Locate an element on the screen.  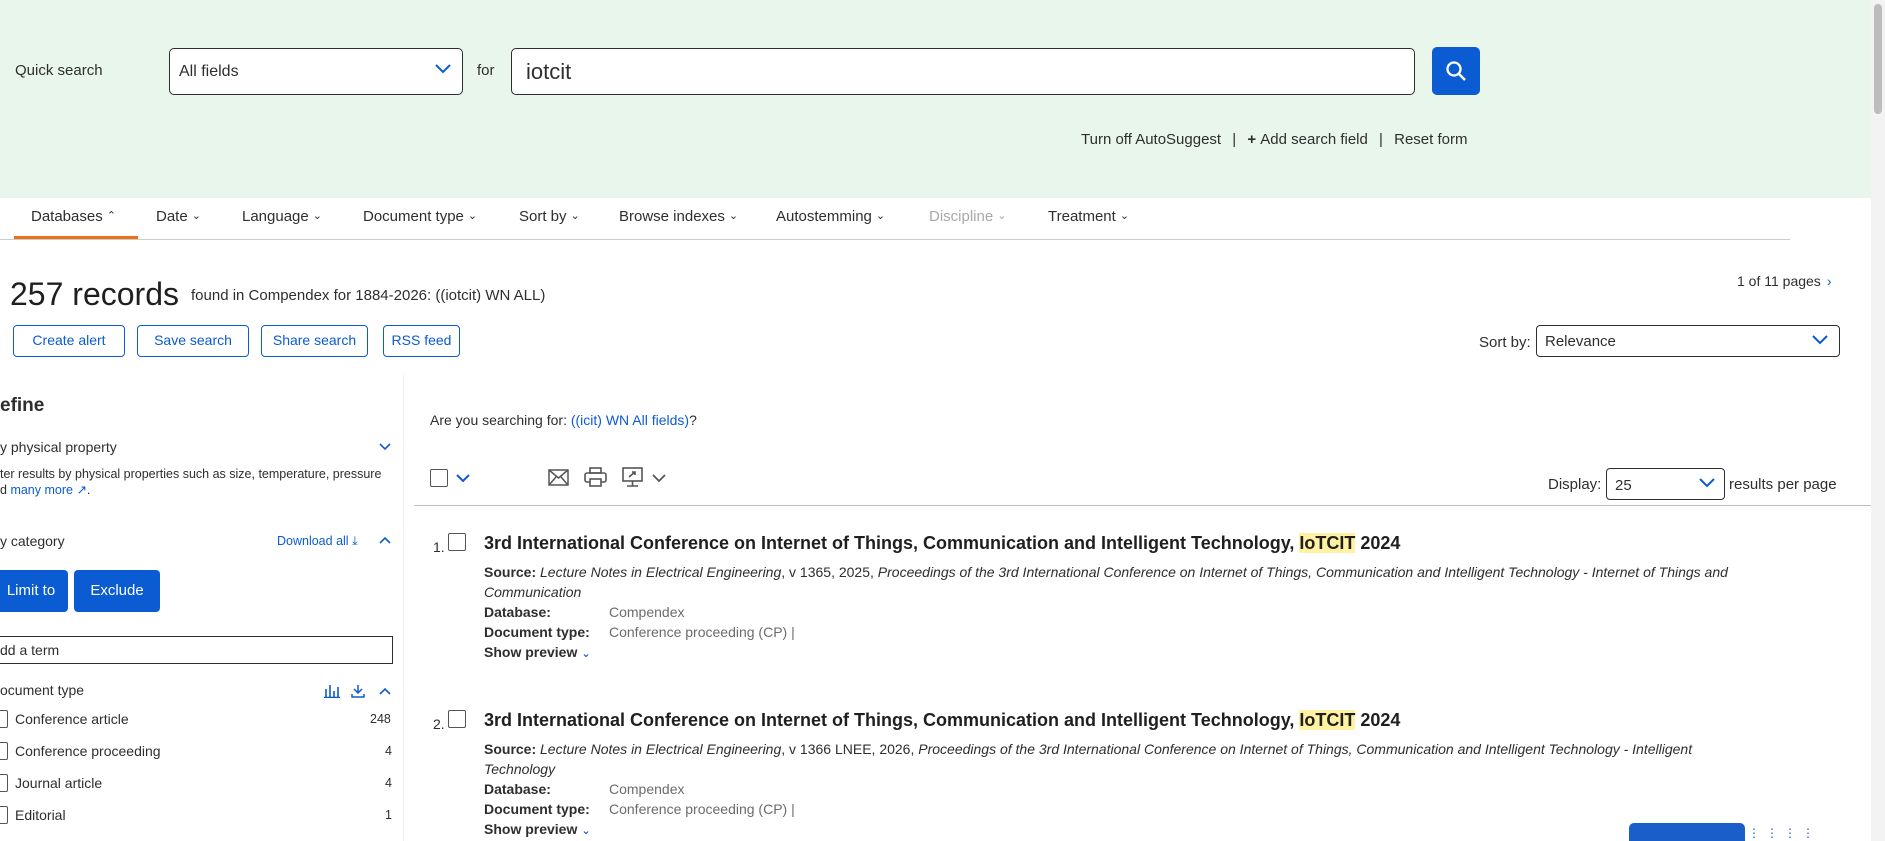
scrollbar is located at coordinates (1878, 420).